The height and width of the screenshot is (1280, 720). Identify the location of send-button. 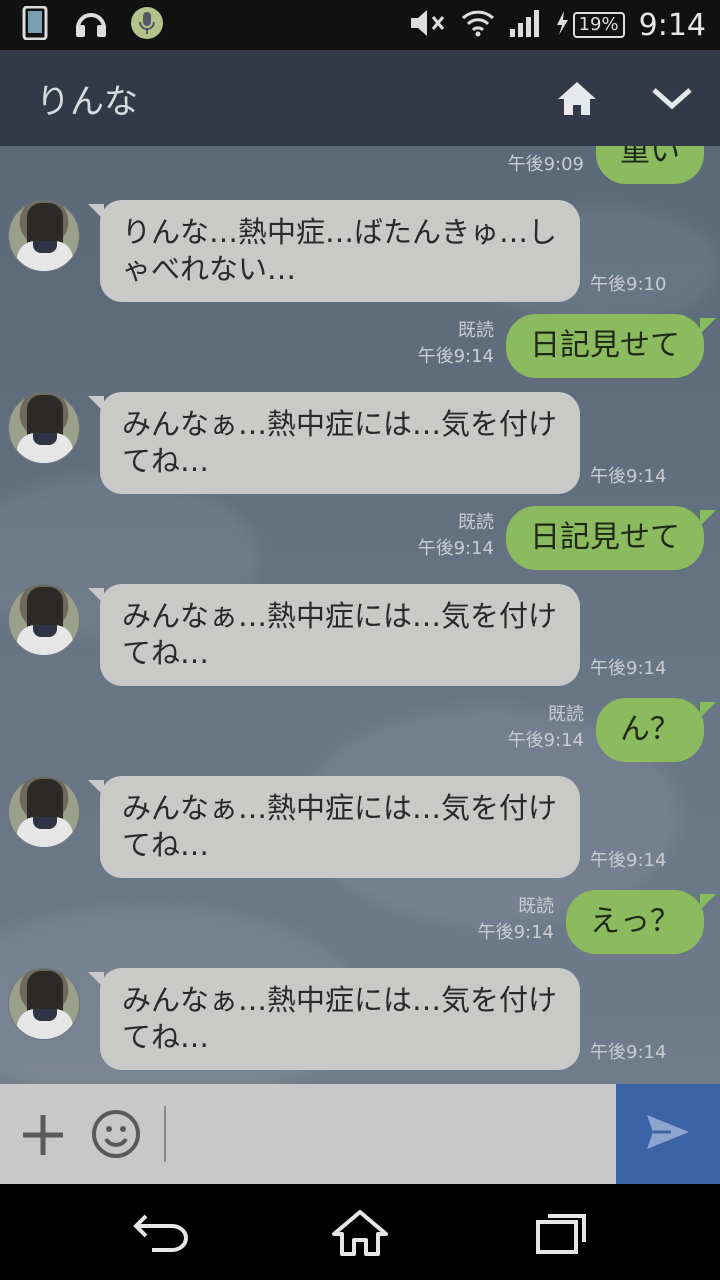
(668, 1134).